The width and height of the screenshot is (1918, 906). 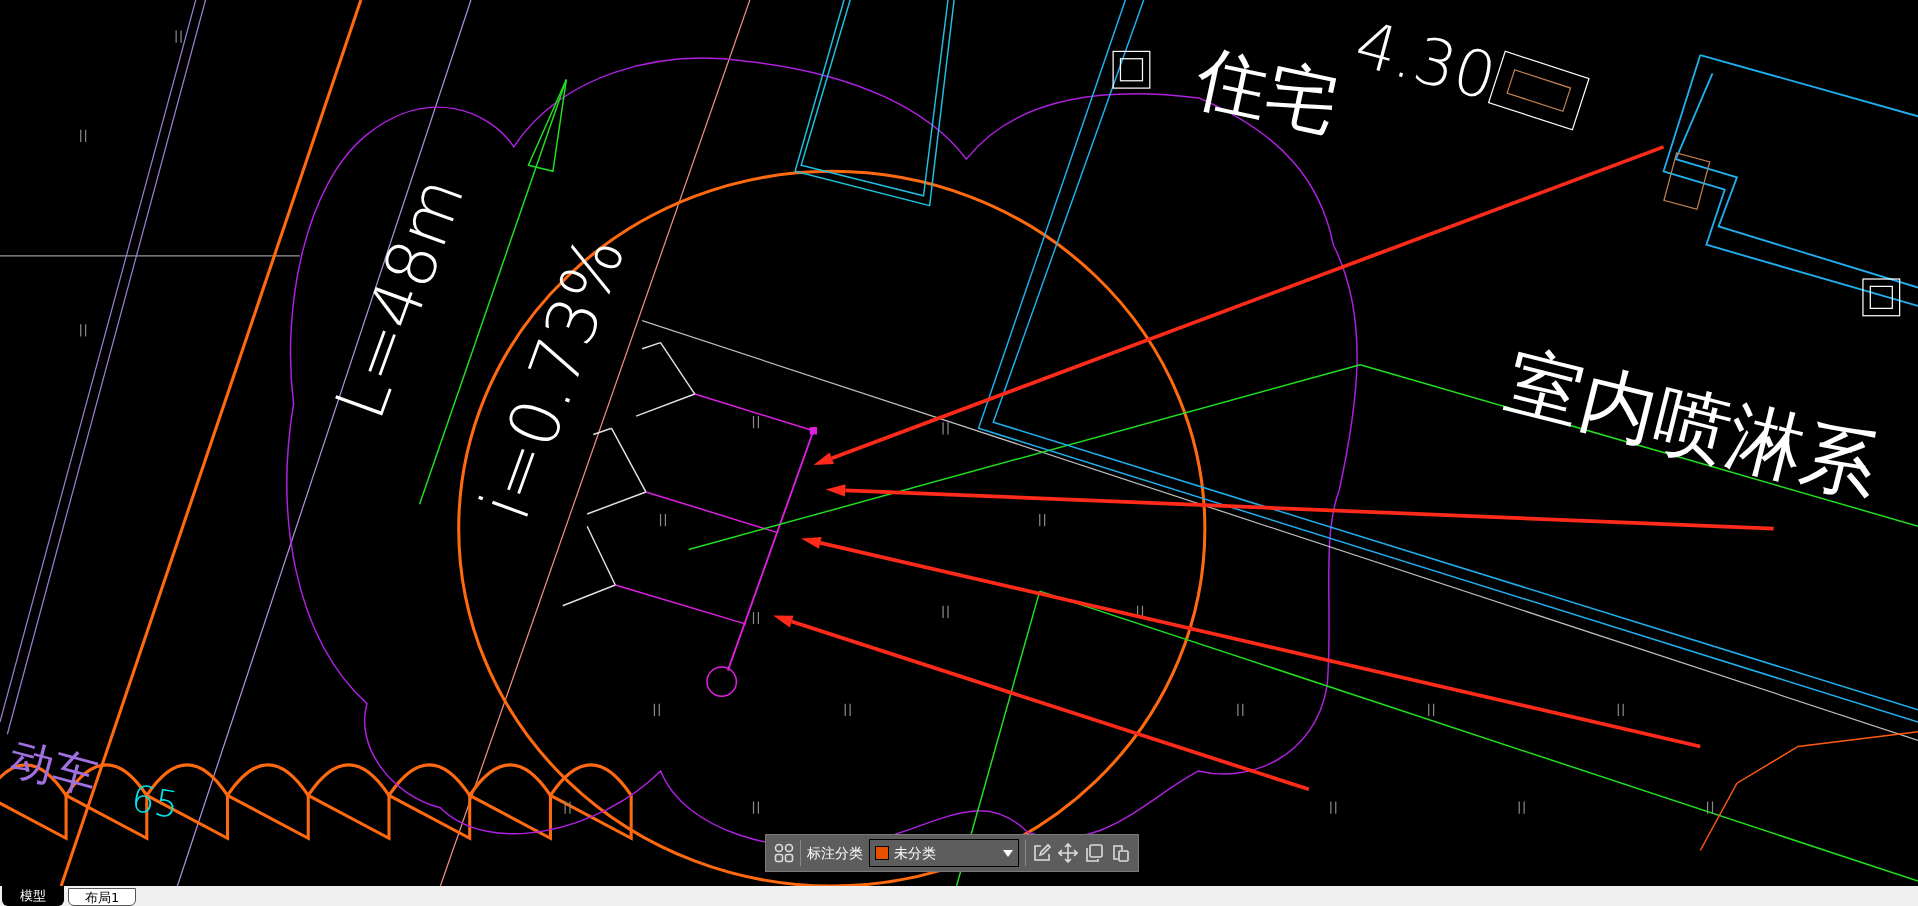 I want to click on edit-icon, so click(x=1042, y=853).